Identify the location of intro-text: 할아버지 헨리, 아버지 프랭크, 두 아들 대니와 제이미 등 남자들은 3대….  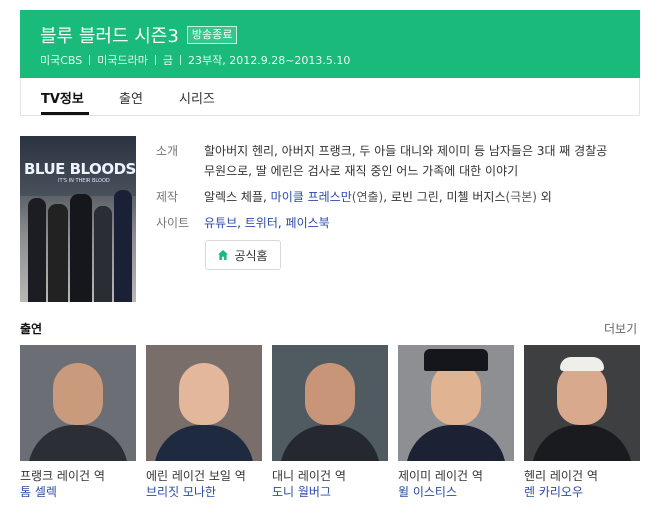
(406, 161).